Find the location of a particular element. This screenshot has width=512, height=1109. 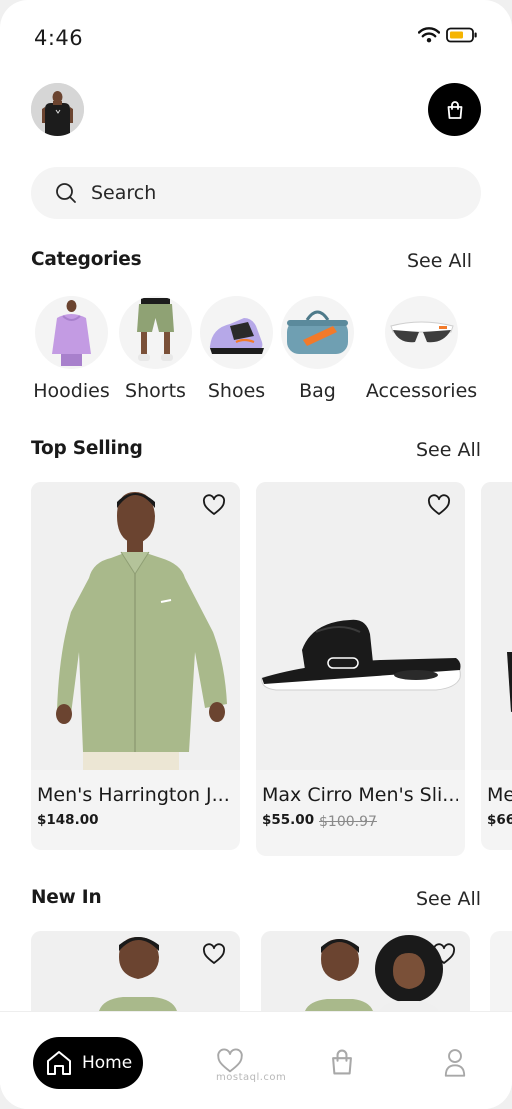

product-price: $66 is located at coordinates (499, 820).